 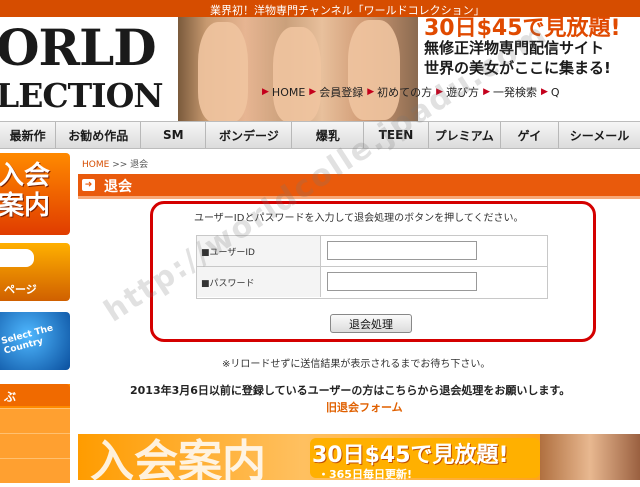 What do you see at coordinates (118, 187) in the screenshot?
I see `page-title: 退会` at bounding box center [118, 187].